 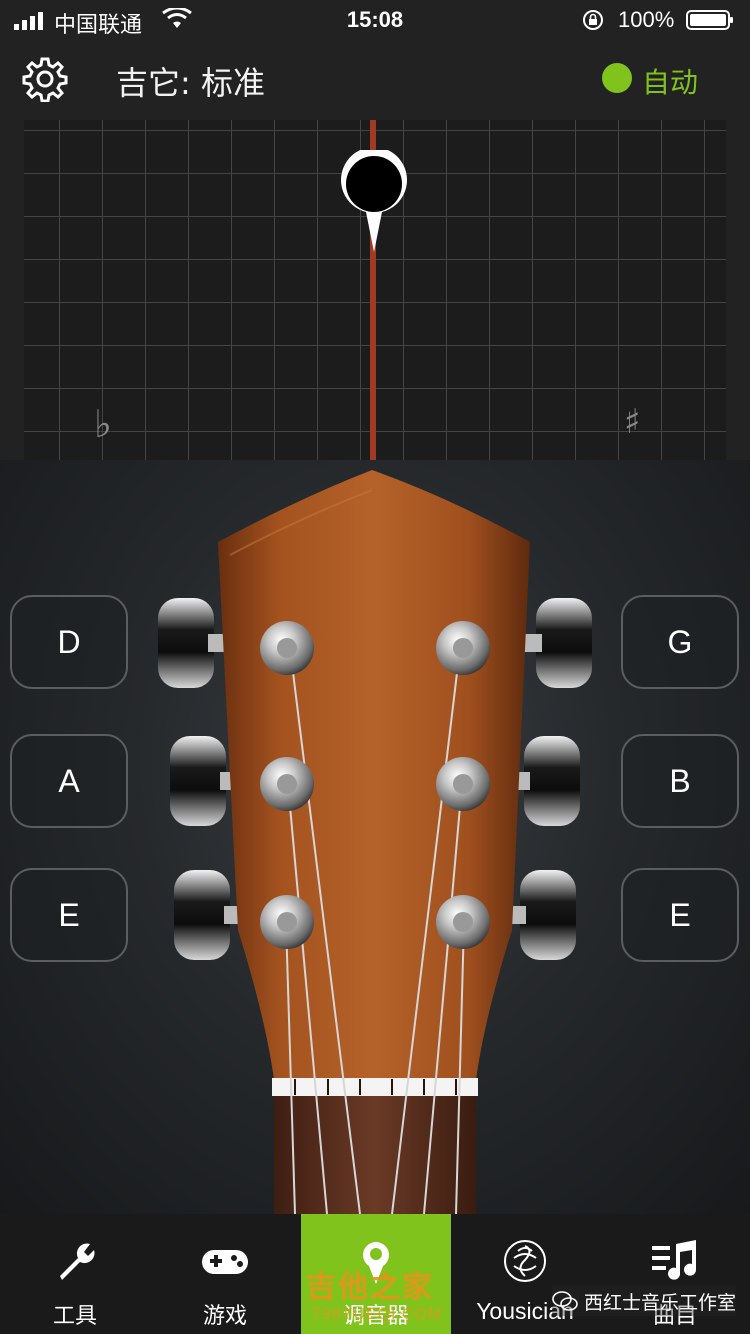 What do you see at coordinates (660, 1302) in the screenshot?
I see `wechat-account-name: 西红士音乐工作室` at bounding box center [660, 1302].